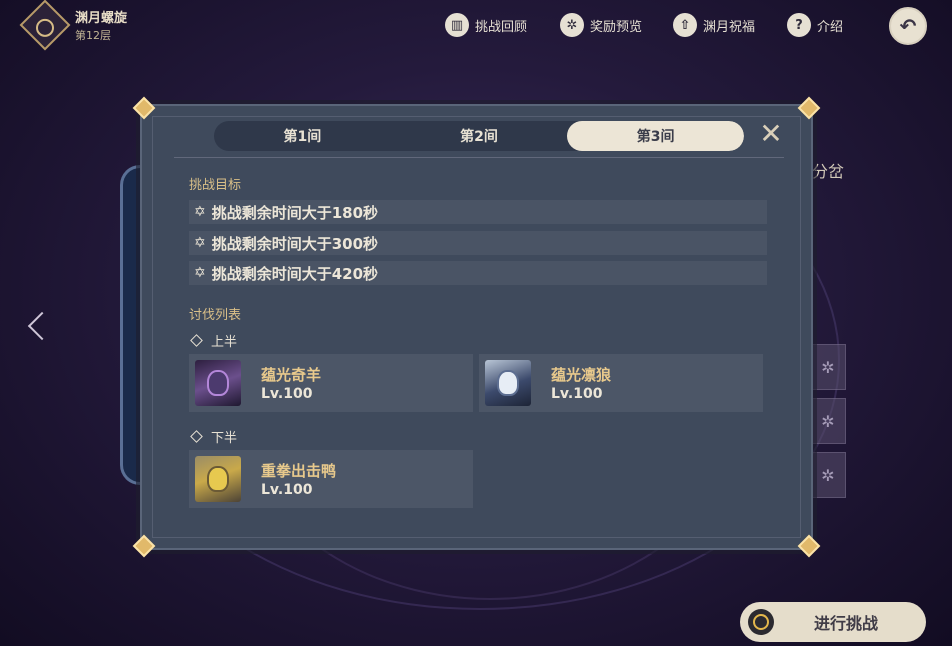 Image resolution: width=952 pixels, height=646 pixels. What do you see at coordinates (501, 27) in the screenshot?
I see `nav-label: 挑战回顾` at bounding box center [501, 27].